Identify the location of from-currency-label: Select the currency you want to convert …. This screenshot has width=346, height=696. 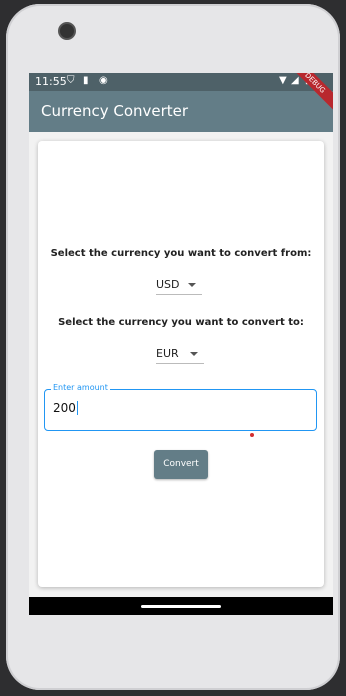
(181, 253).